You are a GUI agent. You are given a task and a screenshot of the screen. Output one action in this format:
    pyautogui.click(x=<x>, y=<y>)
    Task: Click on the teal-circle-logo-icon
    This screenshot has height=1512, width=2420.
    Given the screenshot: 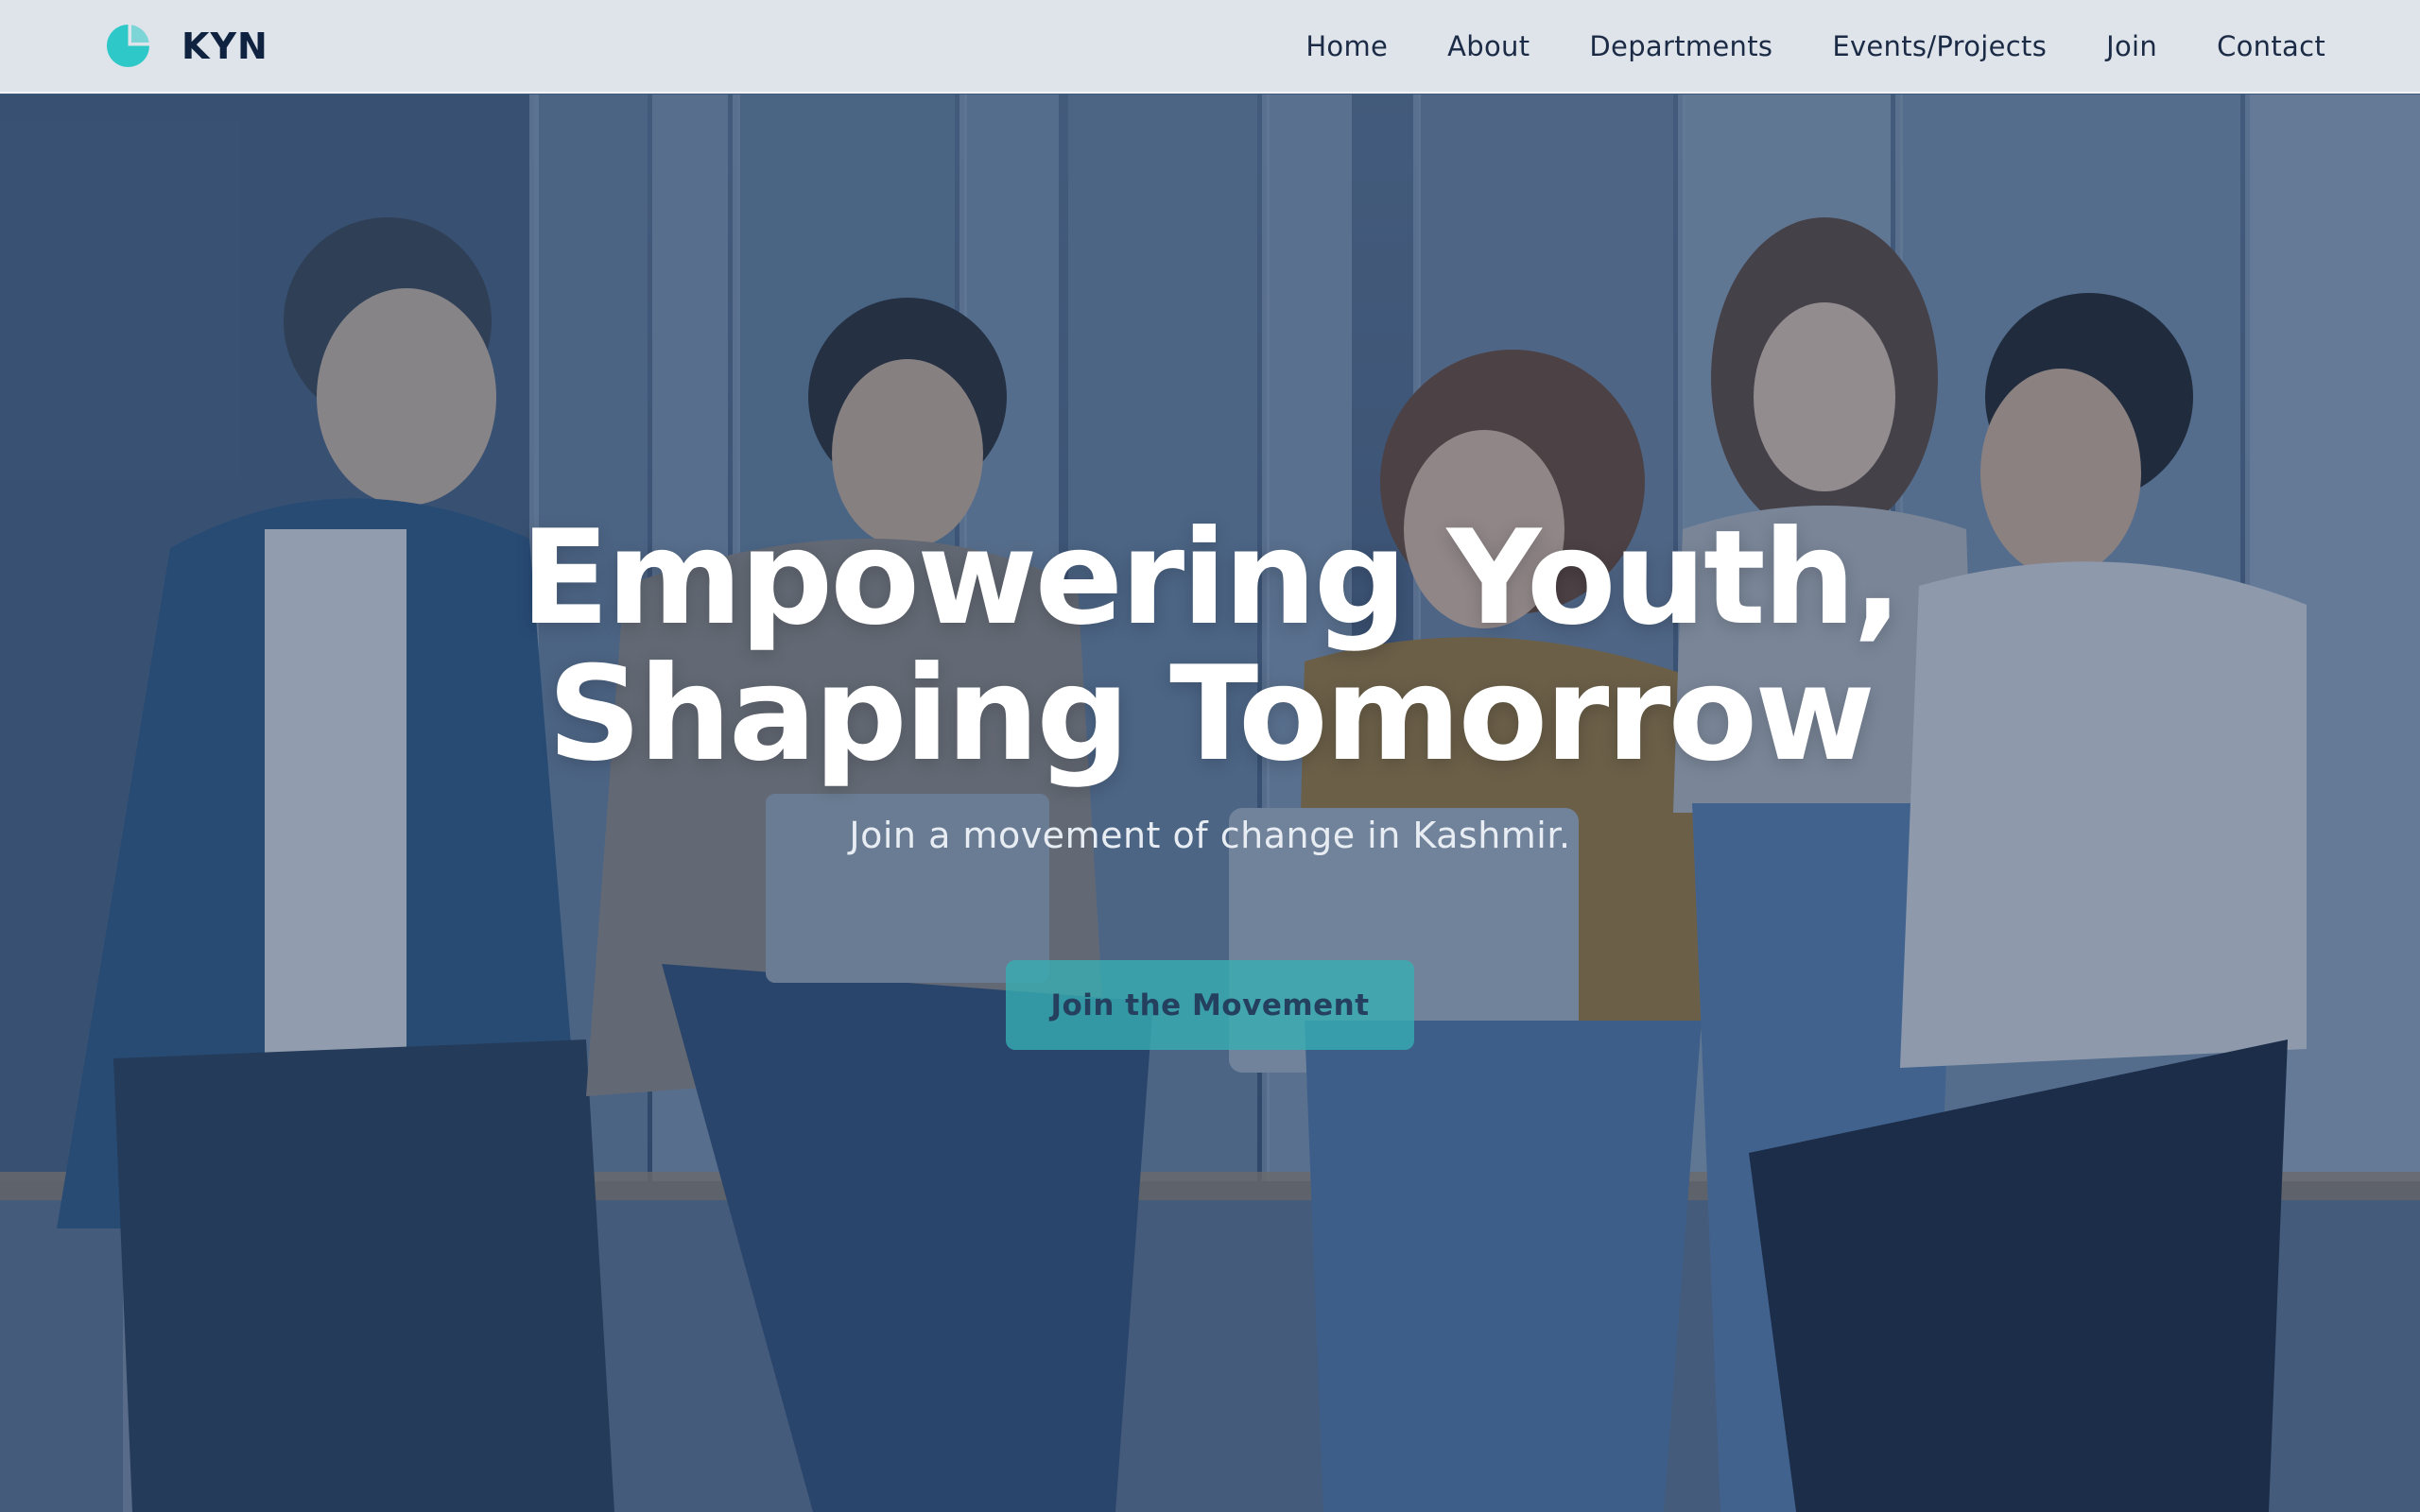 What is the action you would take?
    pyautogui.click(x=128, y=46)
    